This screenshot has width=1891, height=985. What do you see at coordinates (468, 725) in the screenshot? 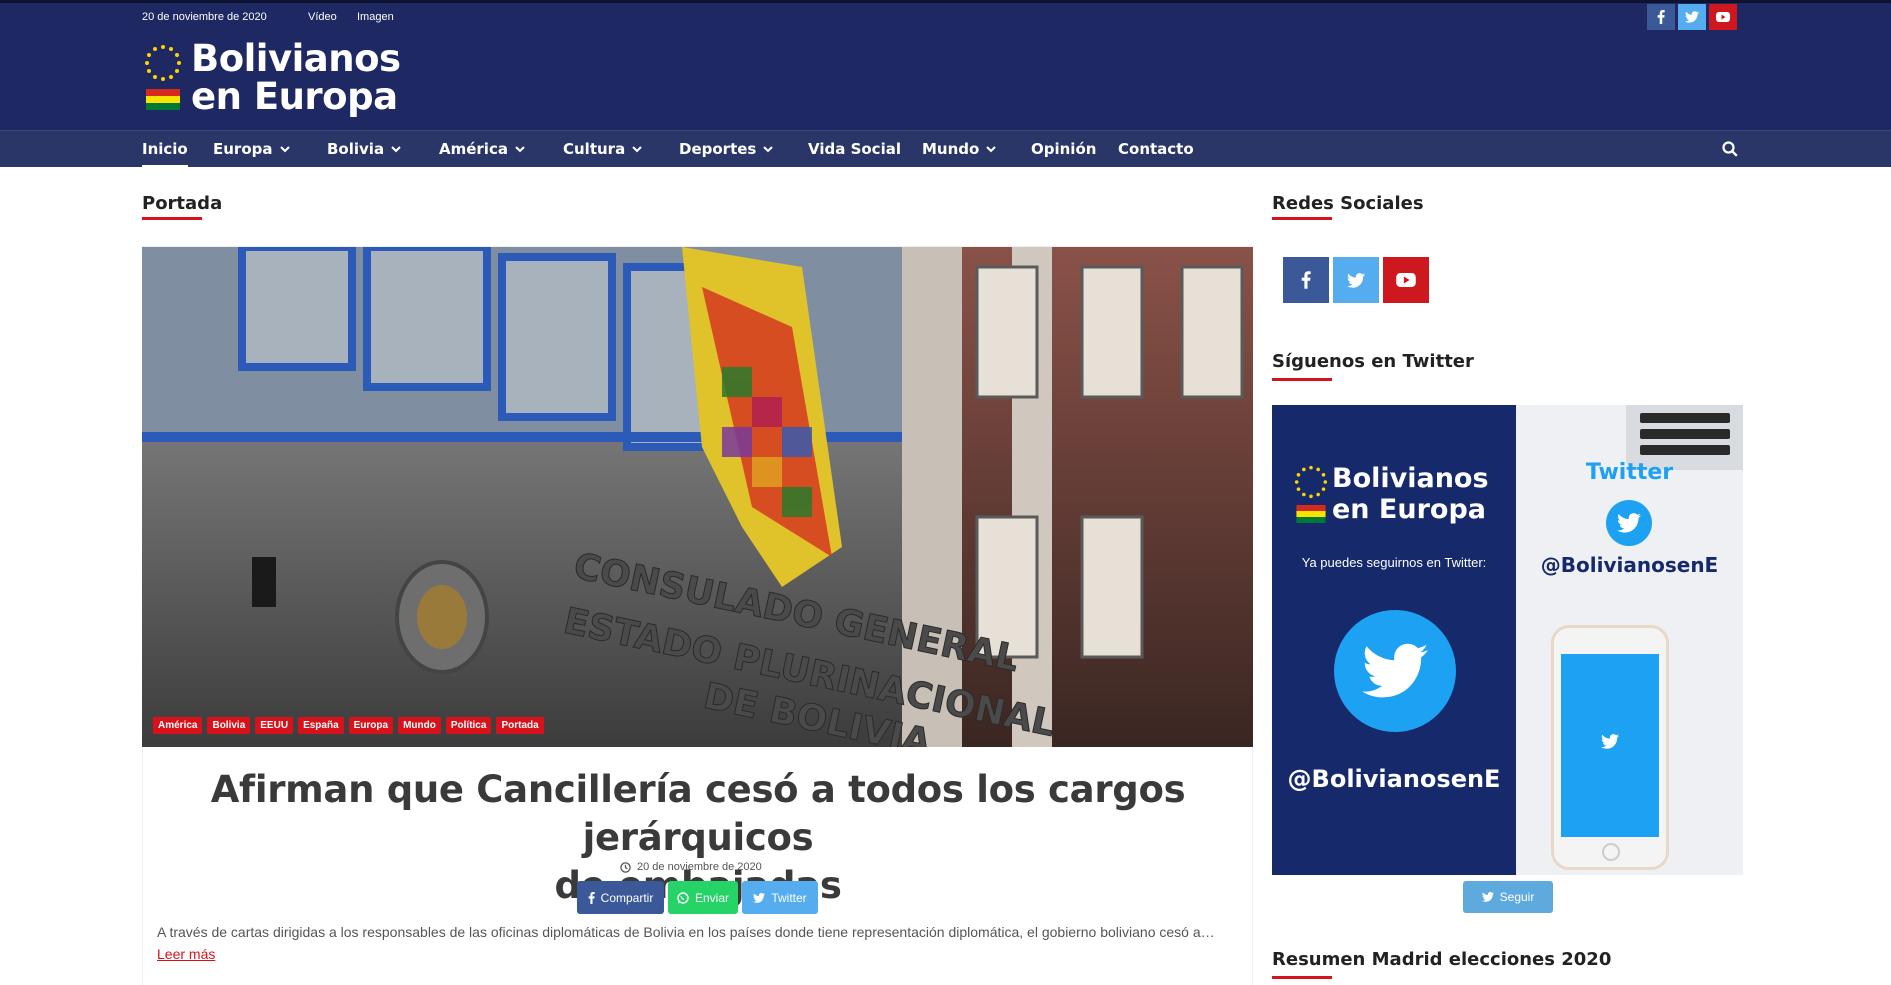
I see `tag-politica: Política` at bounding box center [468, 725].